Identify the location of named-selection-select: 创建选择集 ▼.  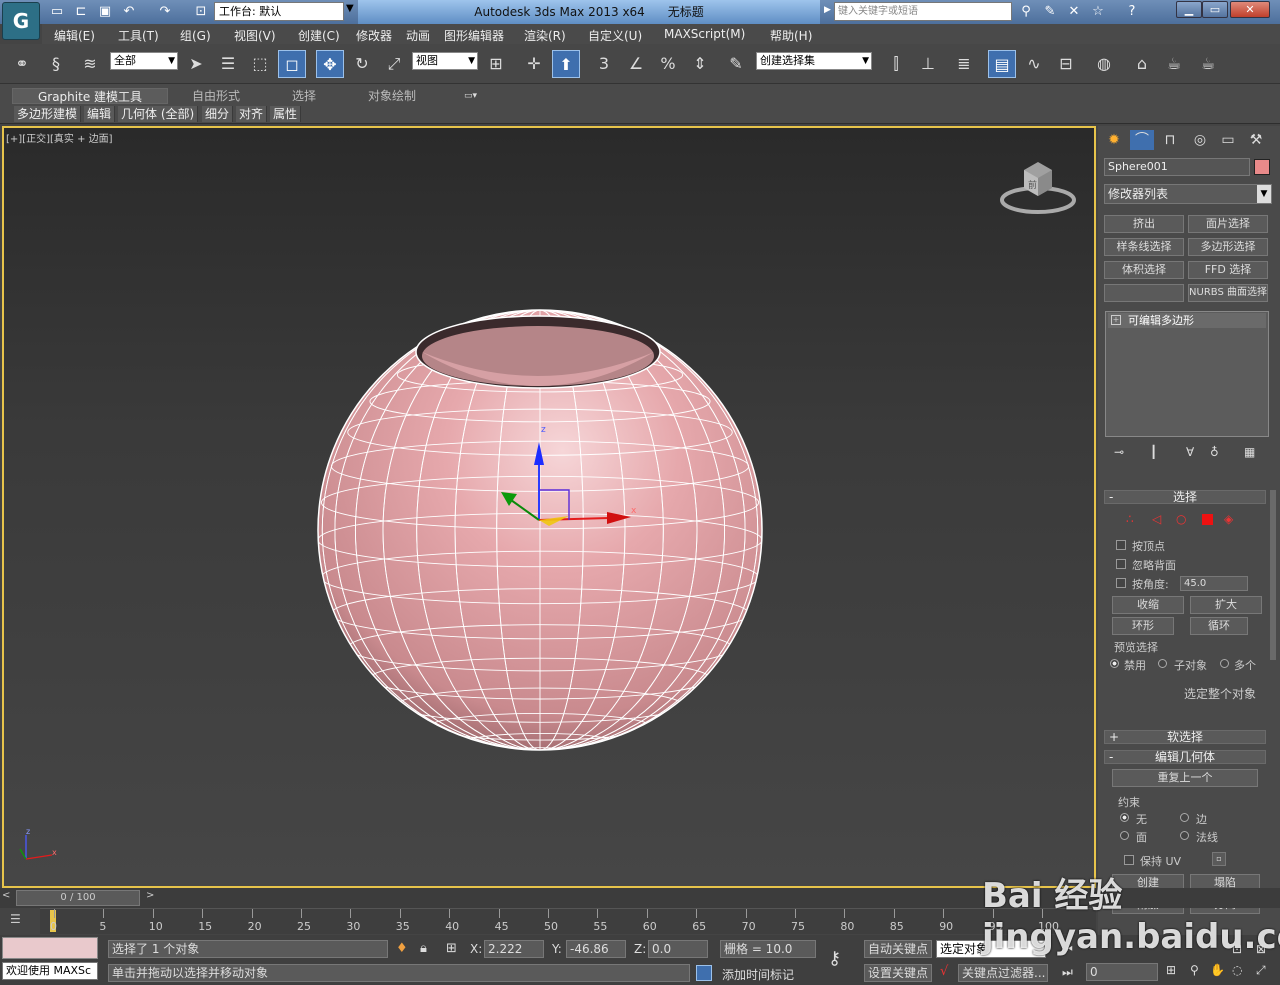
(814, 61).